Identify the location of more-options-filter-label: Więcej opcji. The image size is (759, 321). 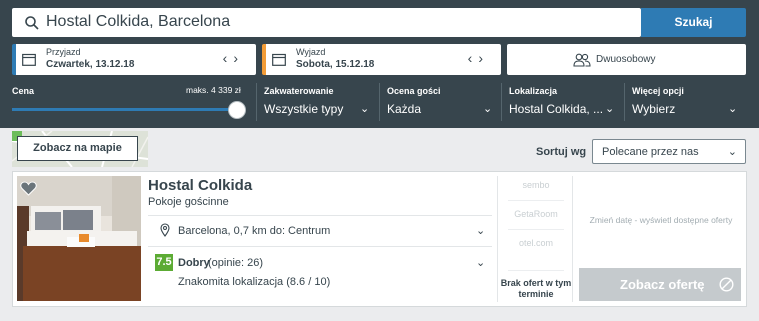
(658, 91).